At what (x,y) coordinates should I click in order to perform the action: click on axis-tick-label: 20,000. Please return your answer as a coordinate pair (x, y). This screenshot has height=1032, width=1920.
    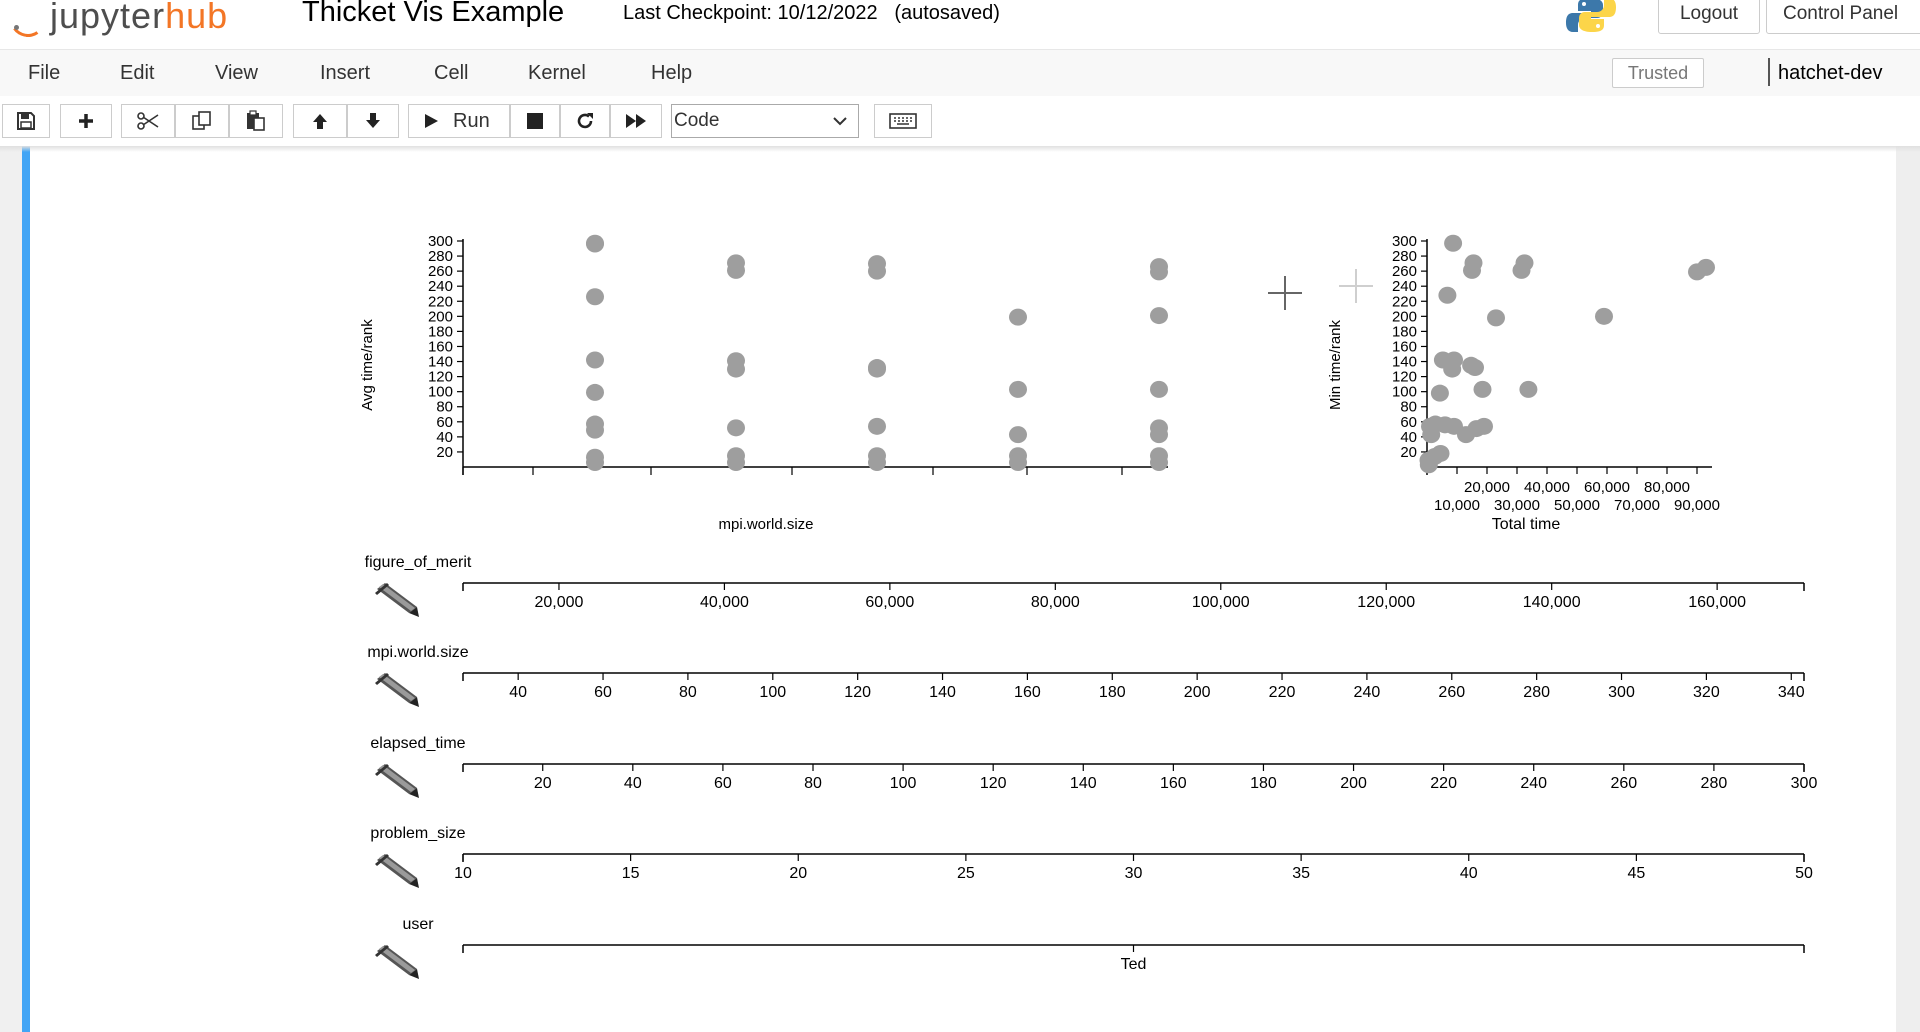
    Looking at the image, I should click on (558, 602).